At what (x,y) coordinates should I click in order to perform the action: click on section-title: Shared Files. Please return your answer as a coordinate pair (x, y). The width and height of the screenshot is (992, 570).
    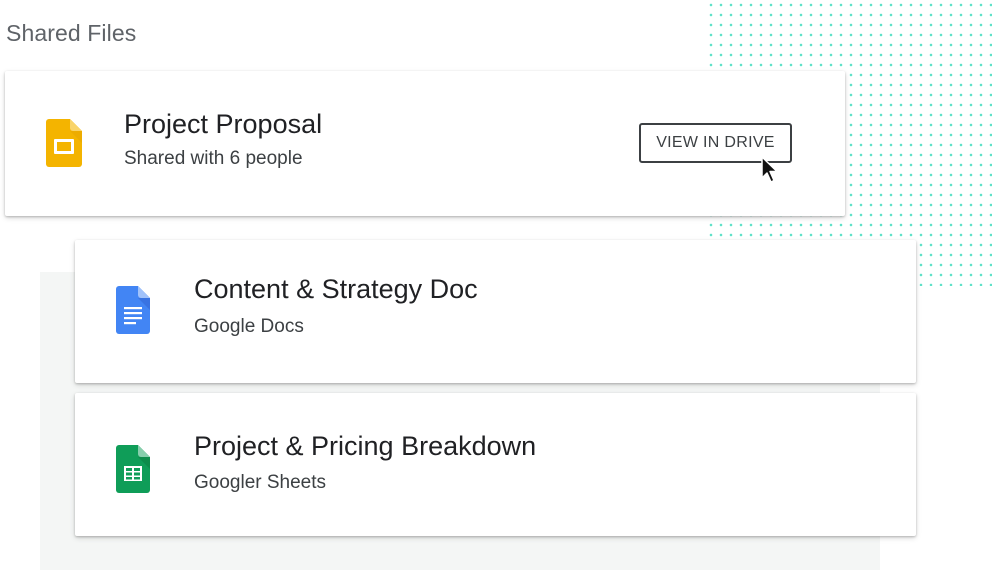
    Looking at the image, I should click on (71, 33).